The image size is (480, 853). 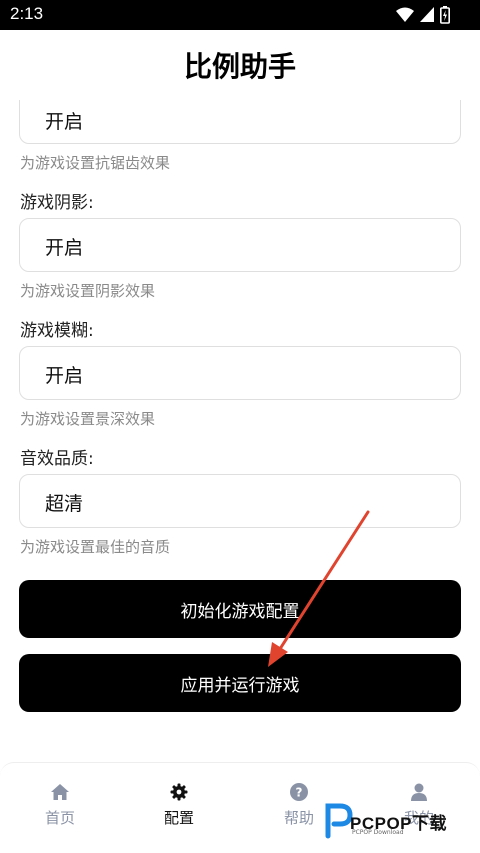 I want to click on tab-home-label: 首页, so click(x=59, y=818).